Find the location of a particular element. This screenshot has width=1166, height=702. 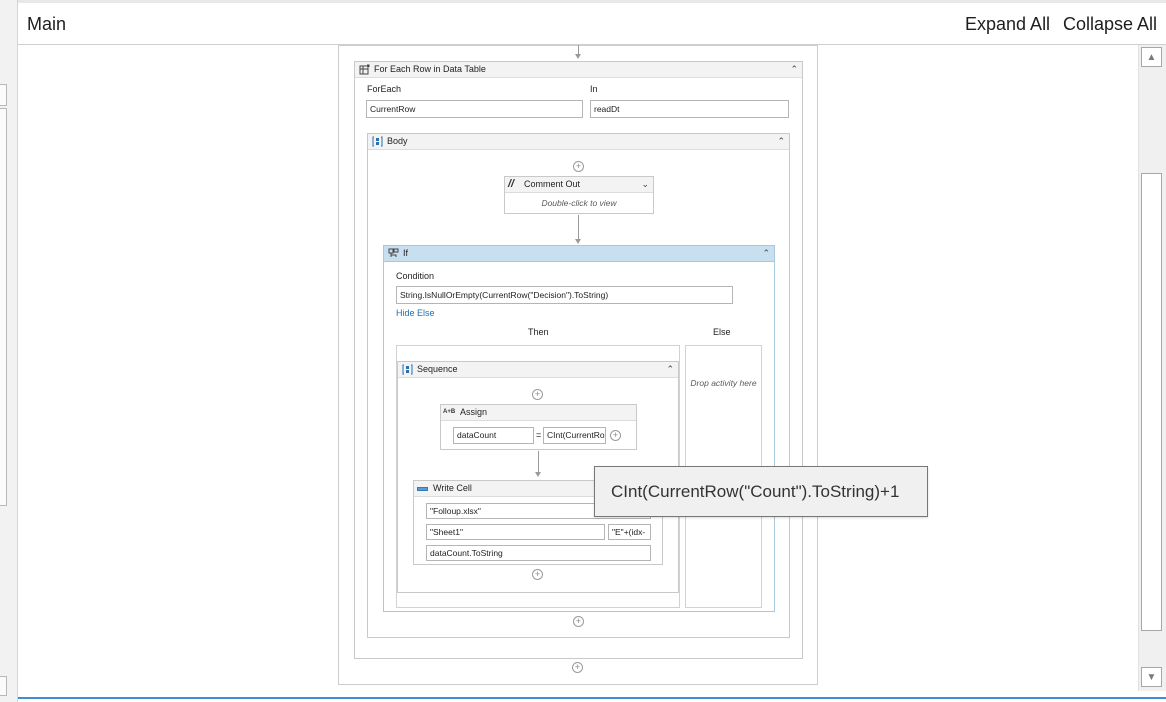

scrollbar-thumb is located at coordinates (1151, 402).